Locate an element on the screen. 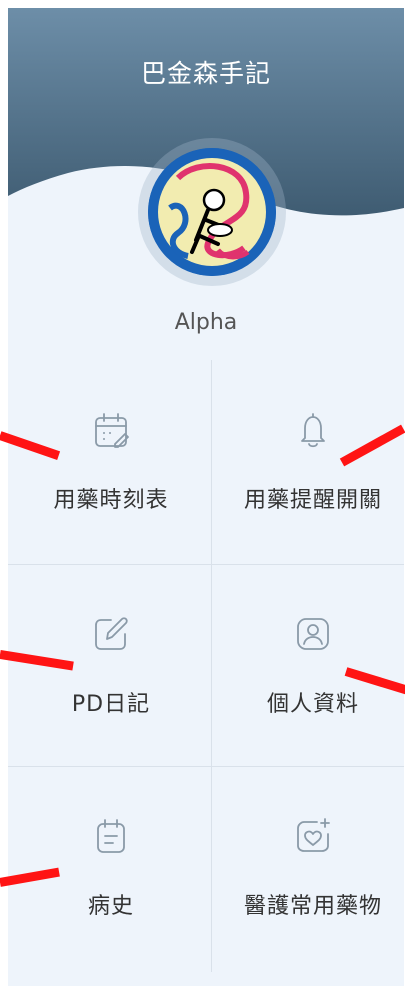  menu-label: 用藥時刻表 is located at coordinates (111, 500).